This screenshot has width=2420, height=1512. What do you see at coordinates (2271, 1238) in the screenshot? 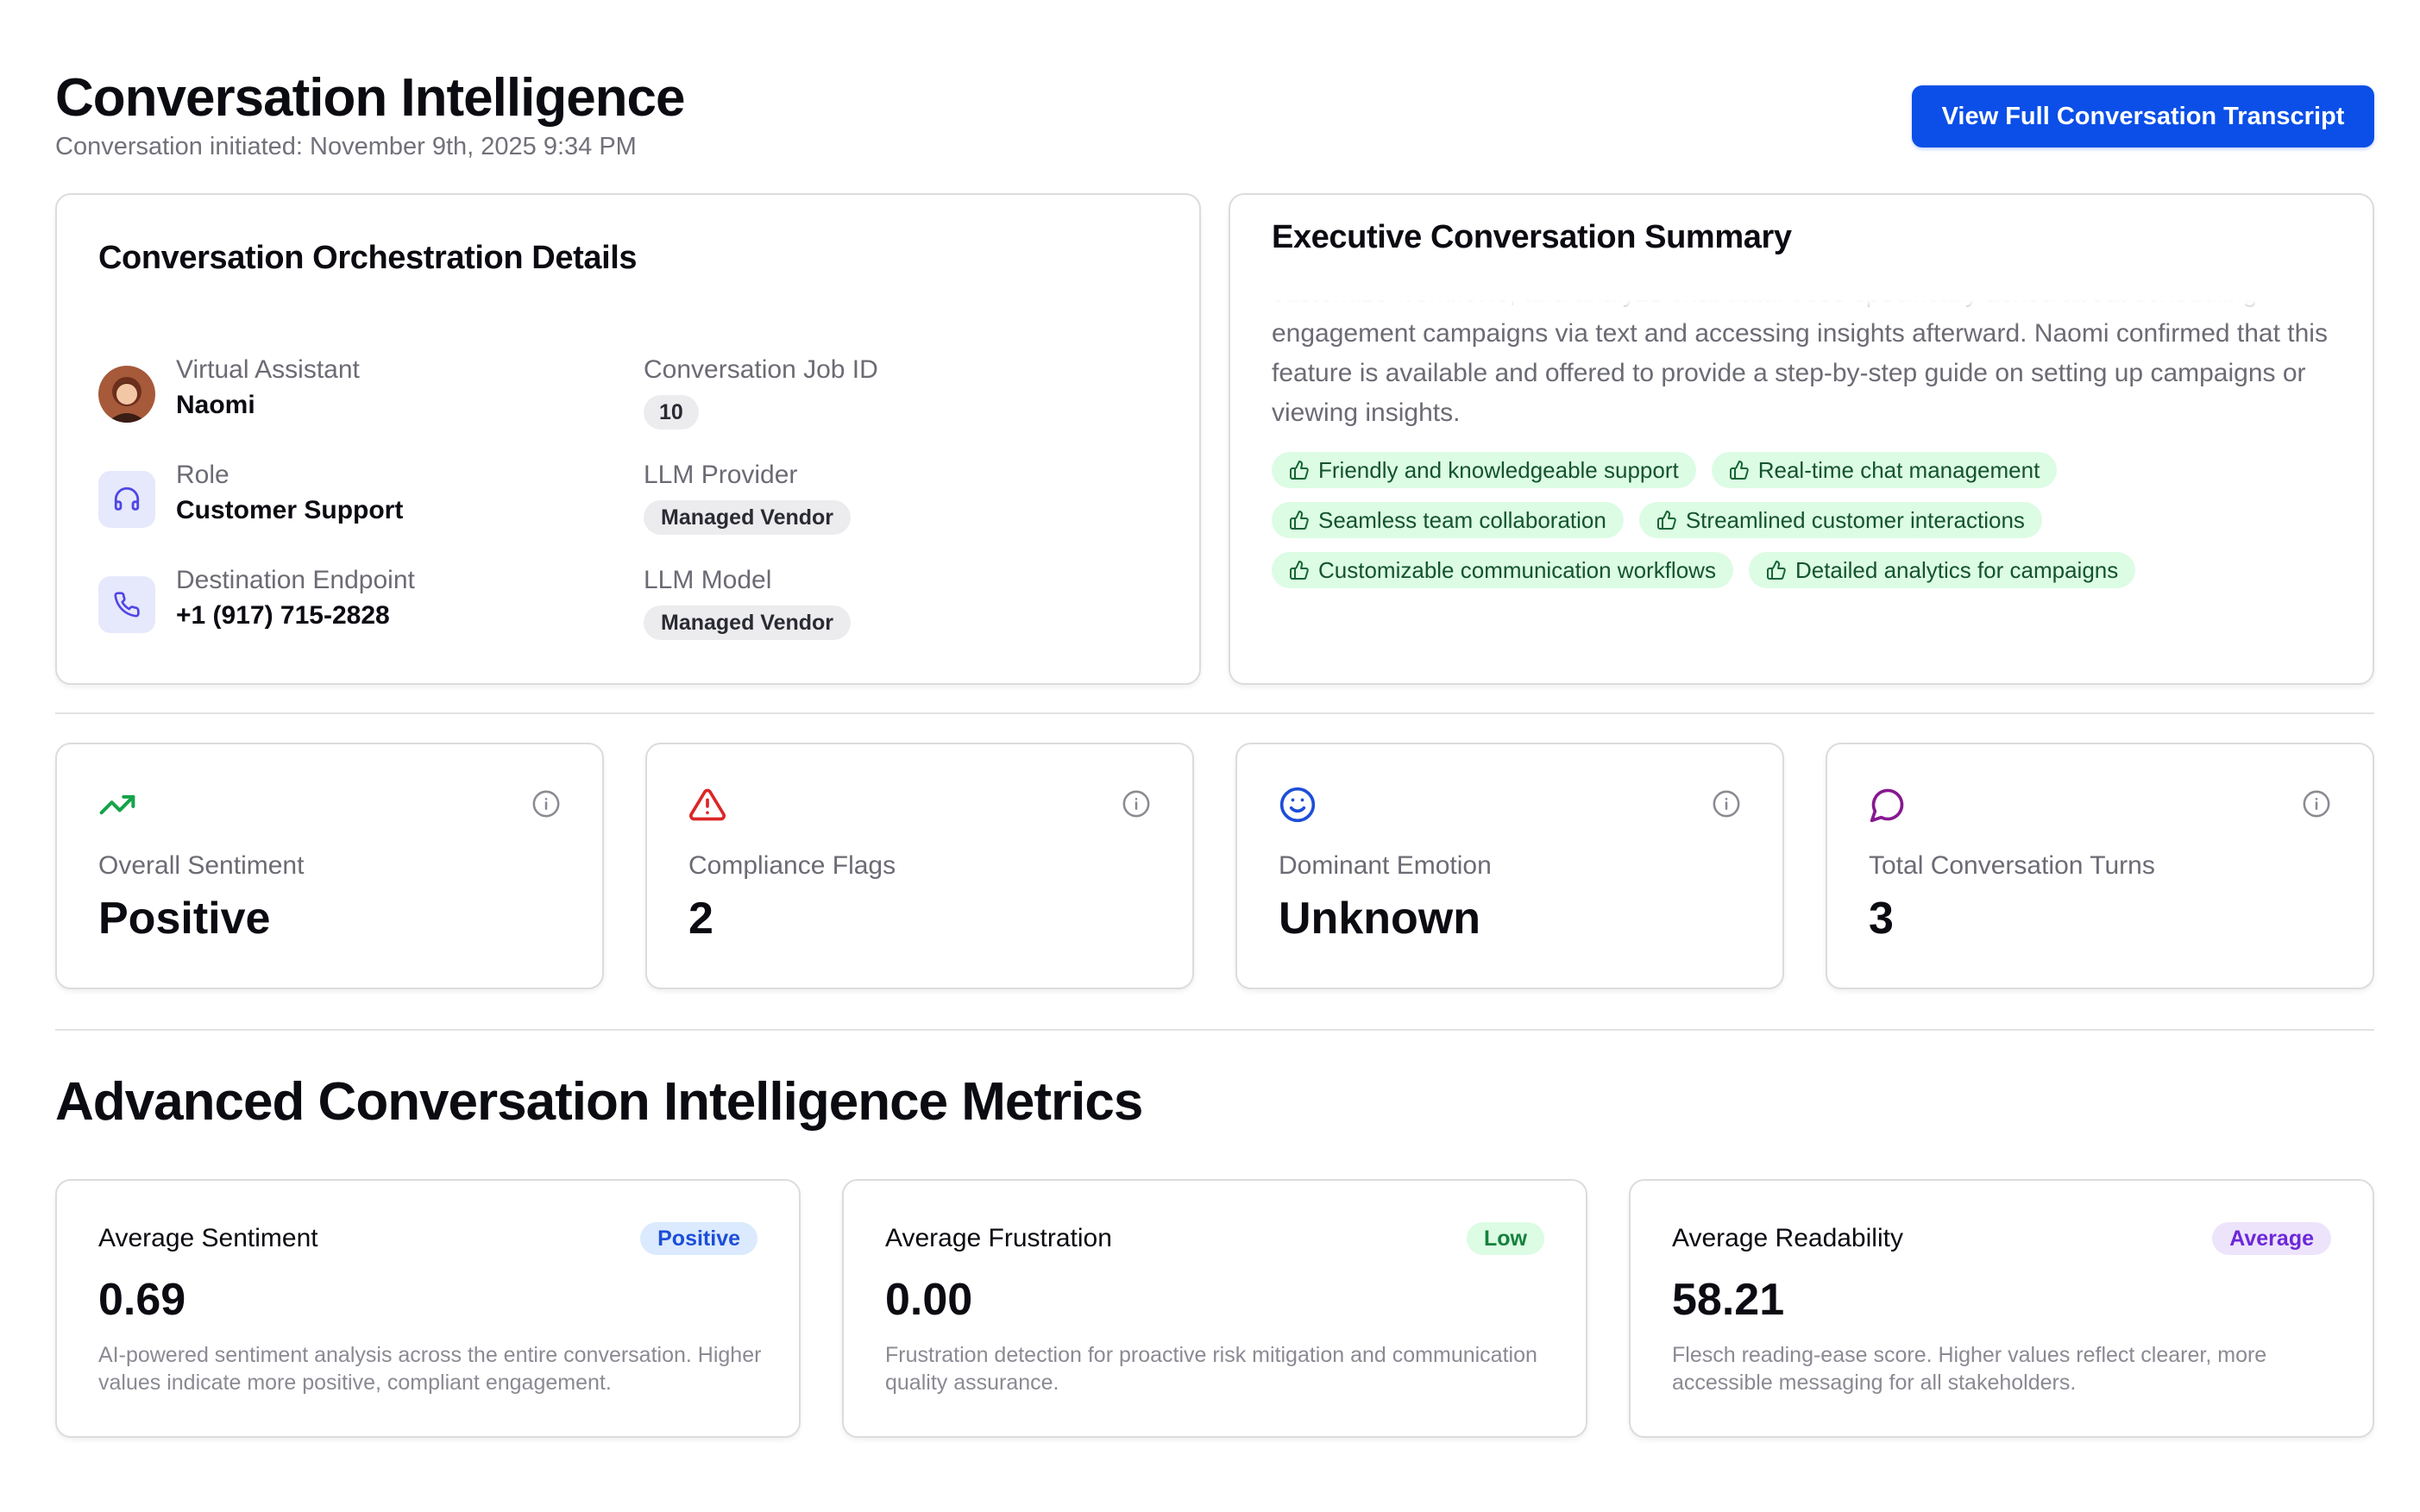
I see `metric-badge: Average` at bounding box center [2271, 1238].